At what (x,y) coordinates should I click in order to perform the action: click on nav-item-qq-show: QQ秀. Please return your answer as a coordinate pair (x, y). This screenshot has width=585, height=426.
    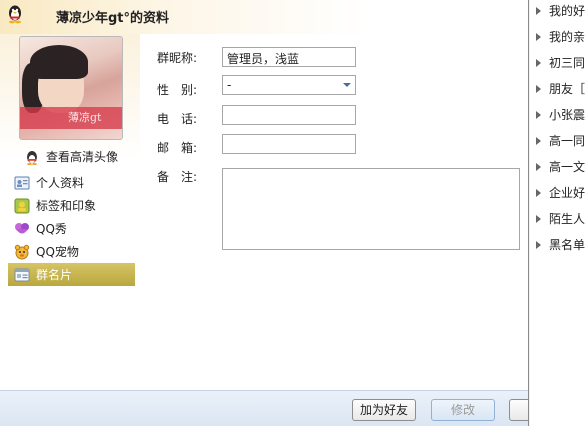
    Looking at the image, I should click on (71, 228).